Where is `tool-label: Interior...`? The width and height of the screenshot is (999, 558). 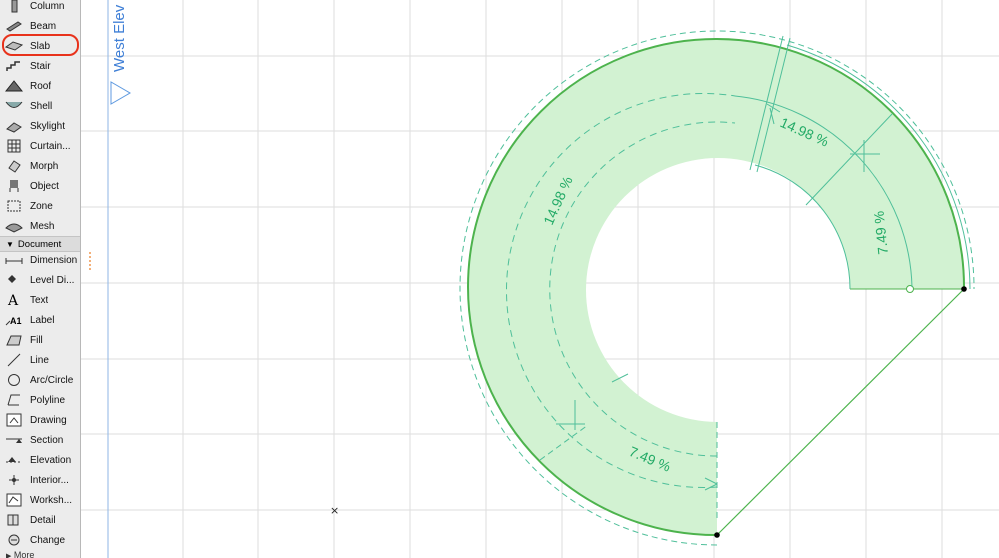 tool-label: Interior... is located at coordinates (49, 480).